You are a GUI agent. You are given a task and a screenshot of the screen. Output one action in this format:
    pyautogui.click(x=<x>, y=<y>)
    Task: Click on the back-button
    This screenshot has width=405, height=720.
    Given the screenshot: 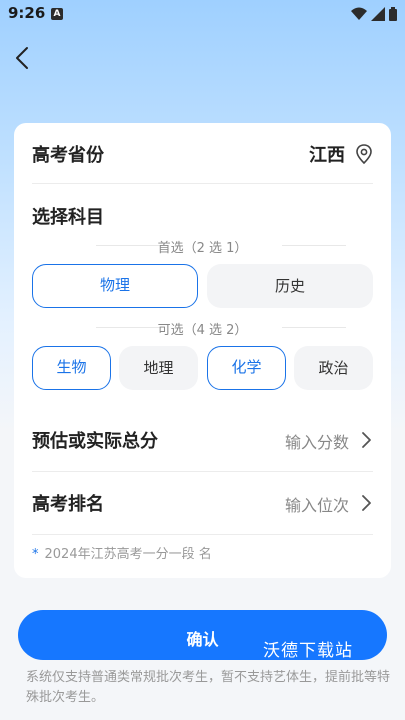 What is the action you would take?
    pyautogui.click(x=24, y=58)
    